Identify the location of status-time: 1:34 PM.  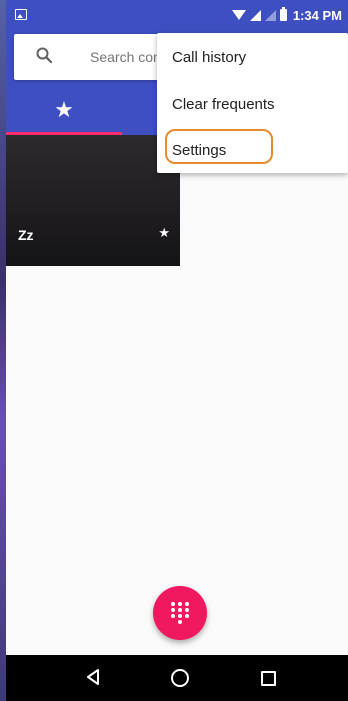
(317, 15).